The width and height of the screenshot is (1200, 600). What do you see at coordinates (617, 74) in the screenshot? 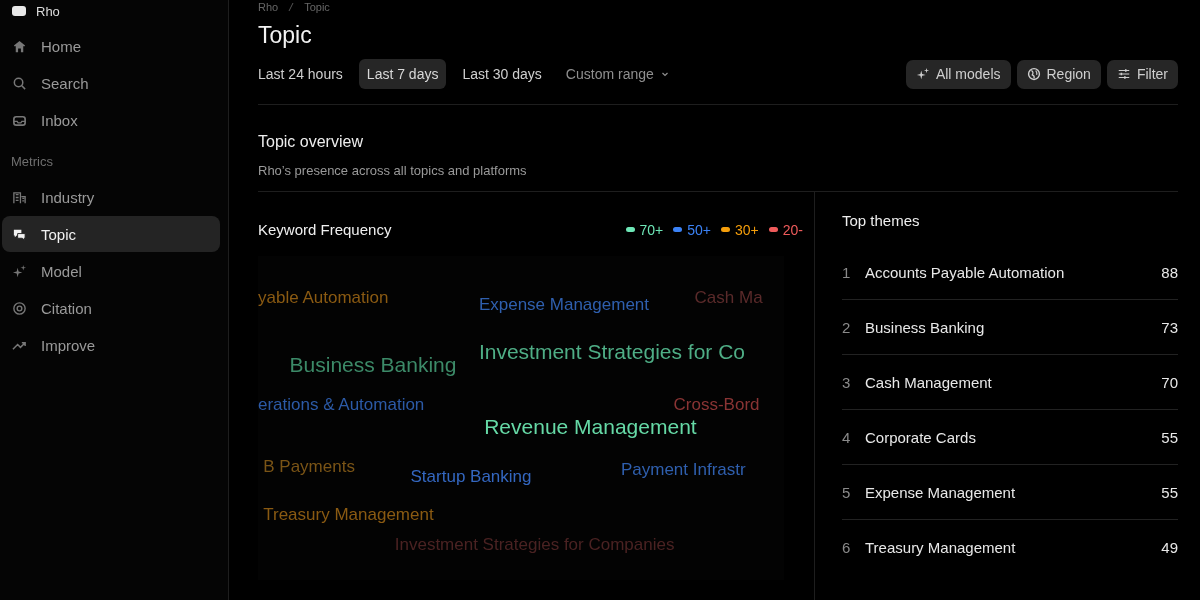
I see `custom-range-dropdown: Custom range` at bounding box center [617, 74].